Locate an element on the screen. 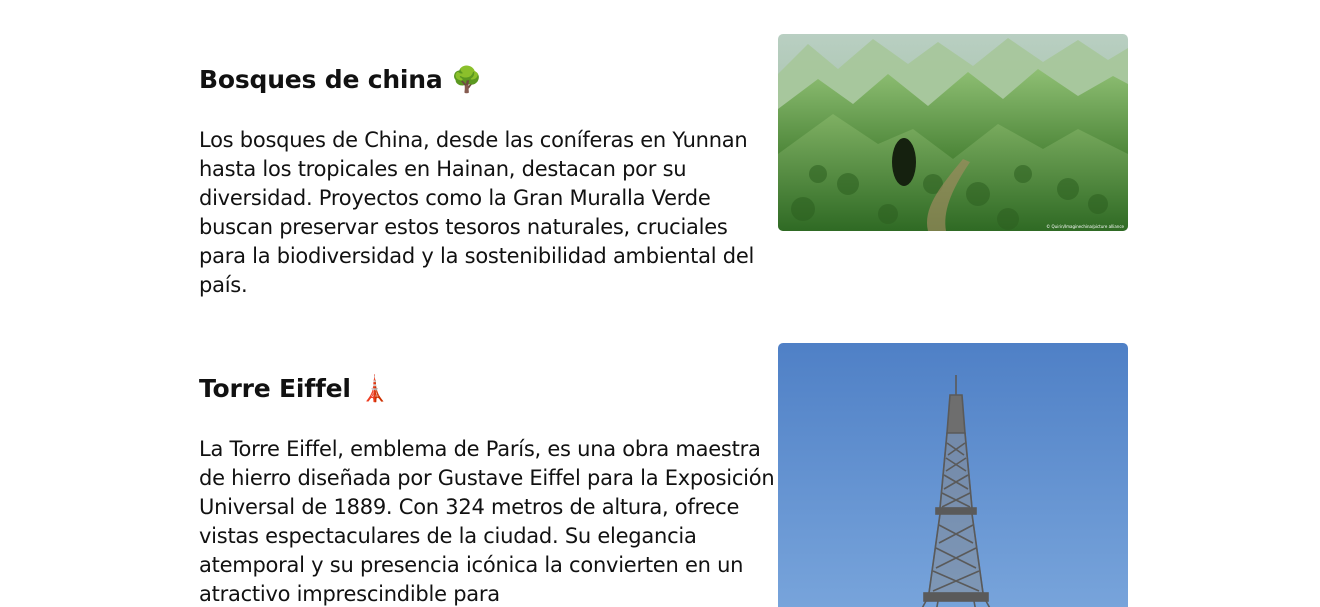 This screenshot has width=1320, height=607. card-image-forest: © Quirin/Imaginechina/picture alliance is located at coordinates (953, 132).